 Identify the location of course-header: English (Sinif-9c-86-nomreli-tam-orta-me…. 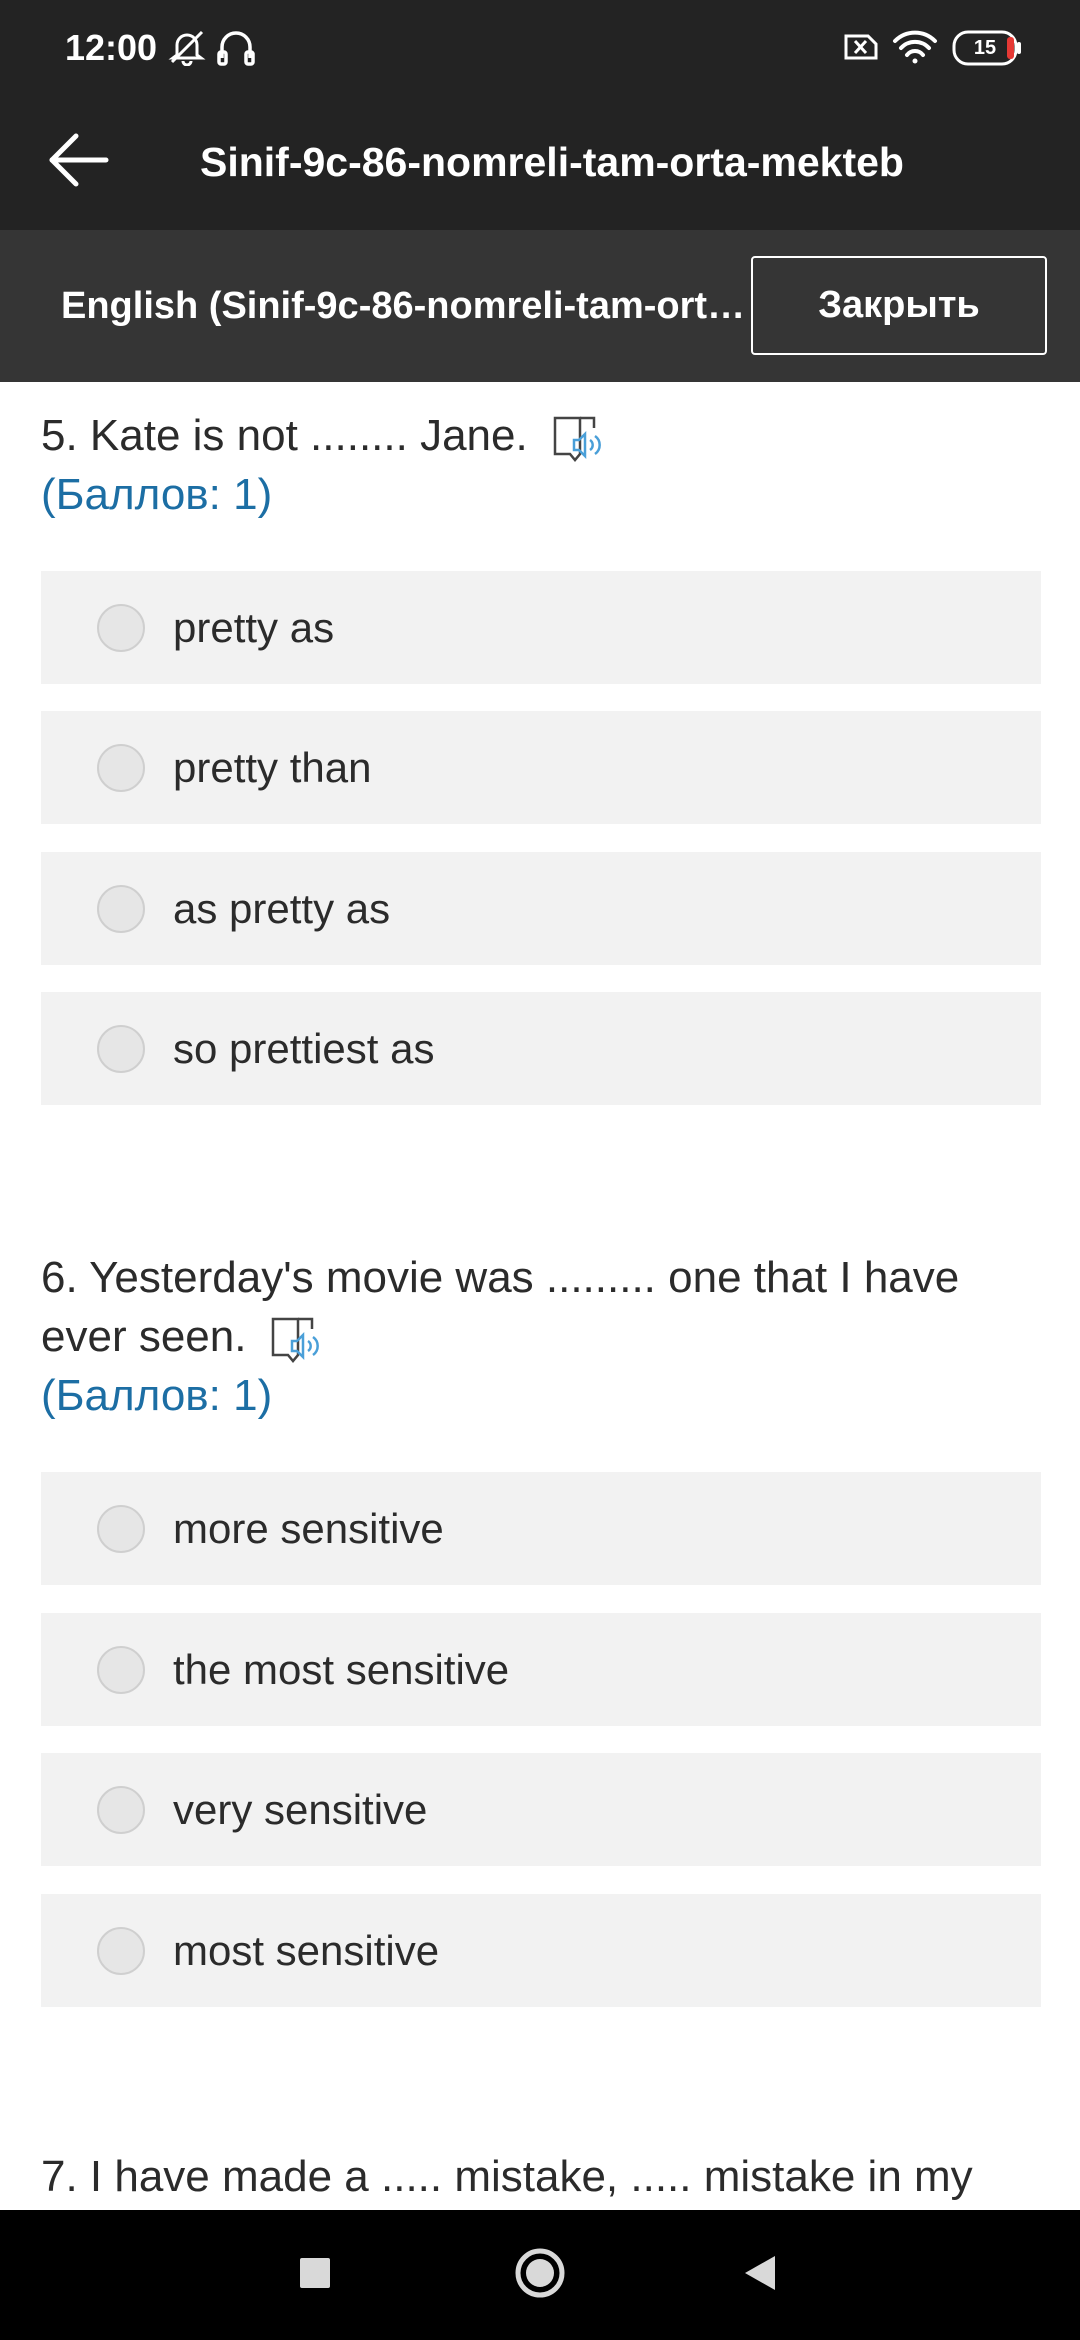
(540, 306).